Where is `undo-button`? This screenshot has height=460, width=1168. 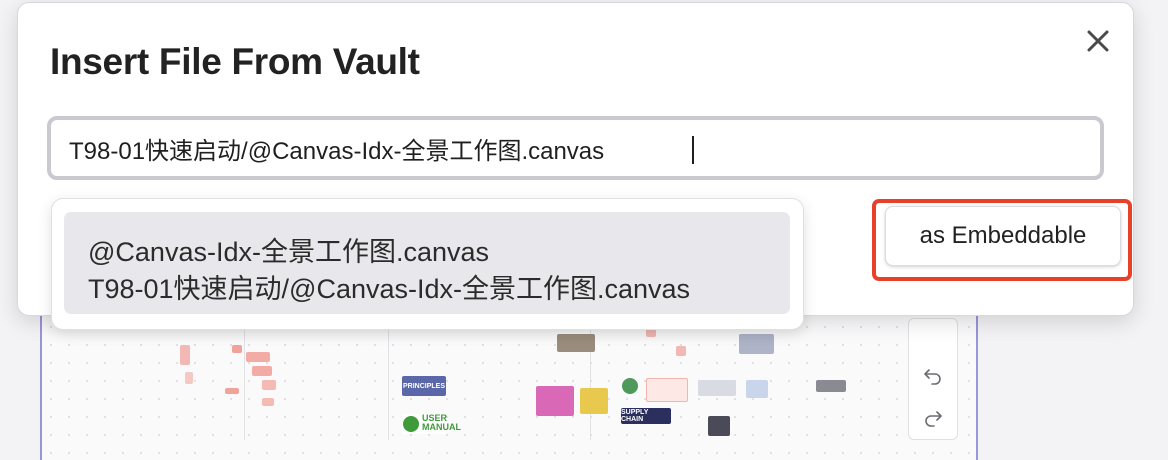
undo-button is located at coordinates (933, 375).